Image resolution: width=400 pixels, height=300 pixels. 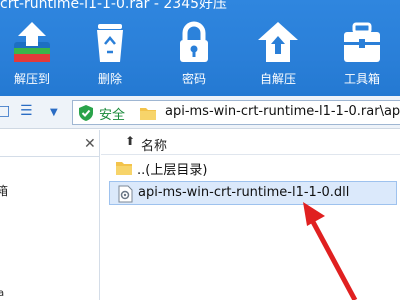 What do you see at coordinates (362, 42) in the screenshot?
I see `toolbox-icon` at bounding box center [362, 42].